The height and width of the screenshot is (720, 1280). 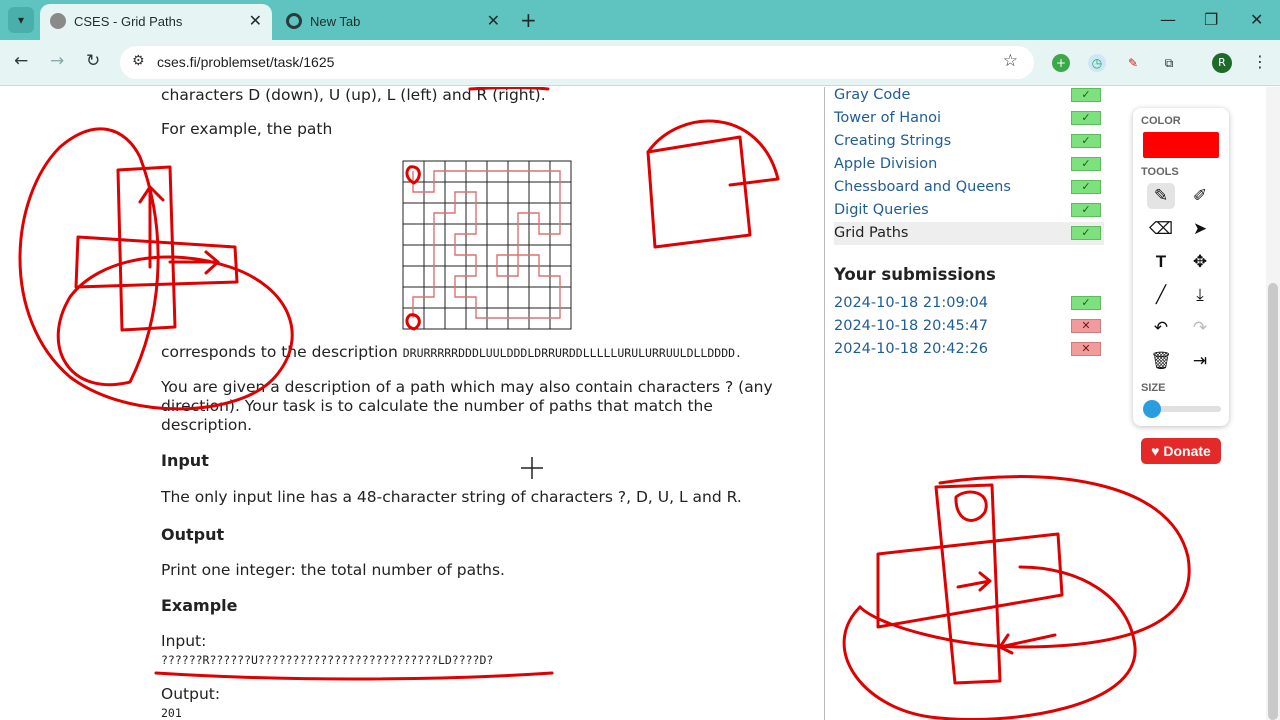 I want to click on crosshair-cursor-icon, so click(x=532, y=468).